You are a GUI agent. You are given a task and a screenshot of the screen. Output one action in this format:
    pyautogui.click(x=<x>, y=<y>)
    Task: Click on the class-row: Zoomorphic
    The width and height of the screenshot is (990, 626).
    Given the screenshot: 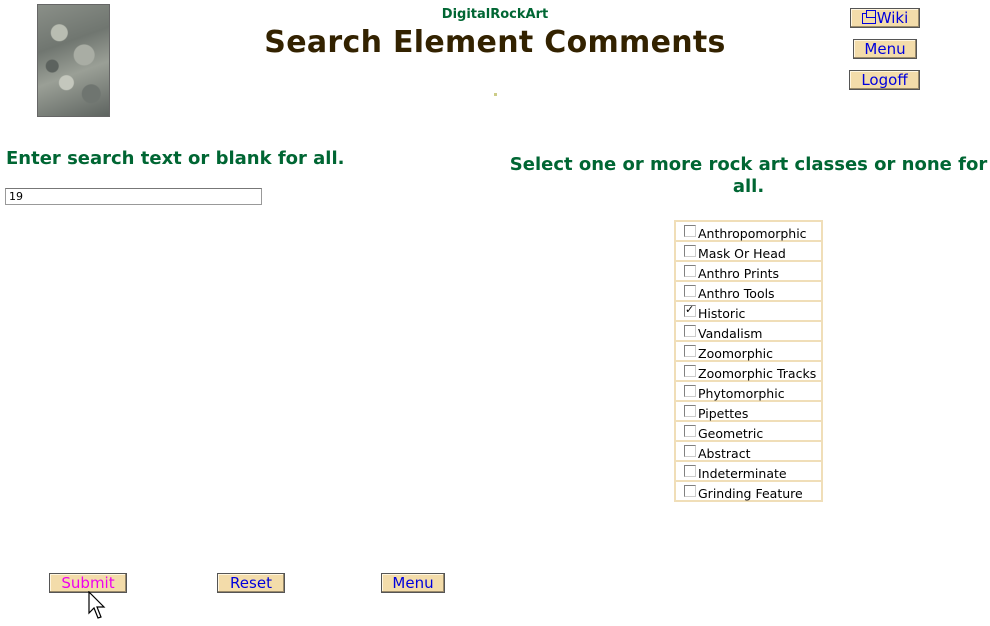 What is the action you would take?
    pyautogui.click(x=748, y=351)
    